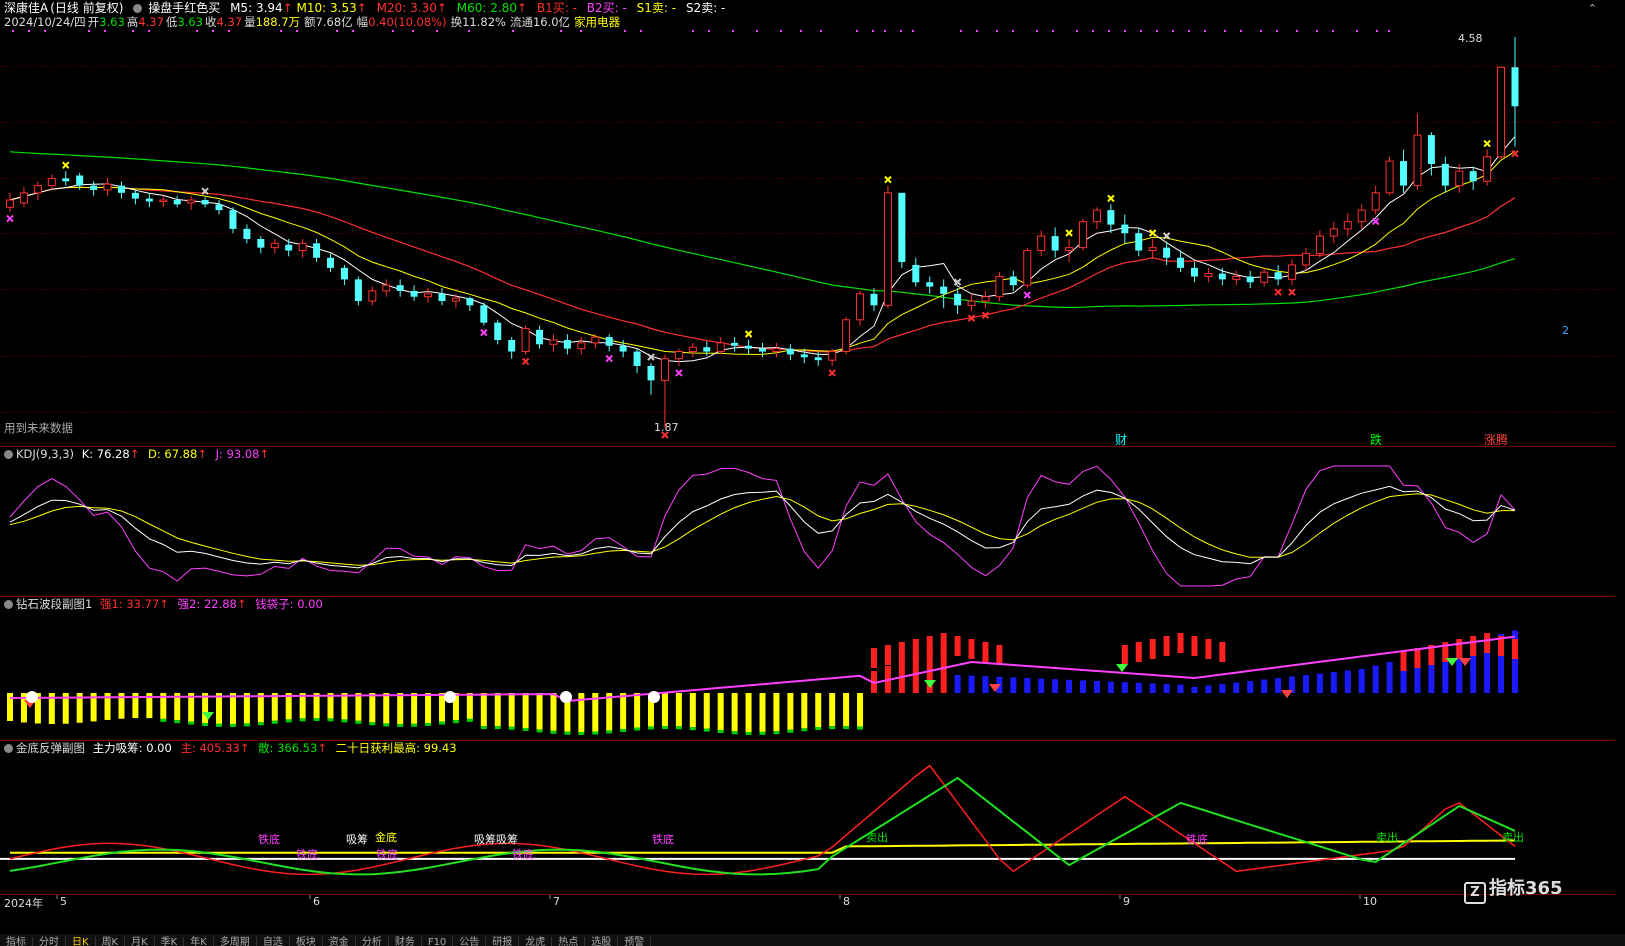 The height and width of the screenshot is (946, 1625). I want to click on bottom-tab-14: 公告, so click(470, 941).